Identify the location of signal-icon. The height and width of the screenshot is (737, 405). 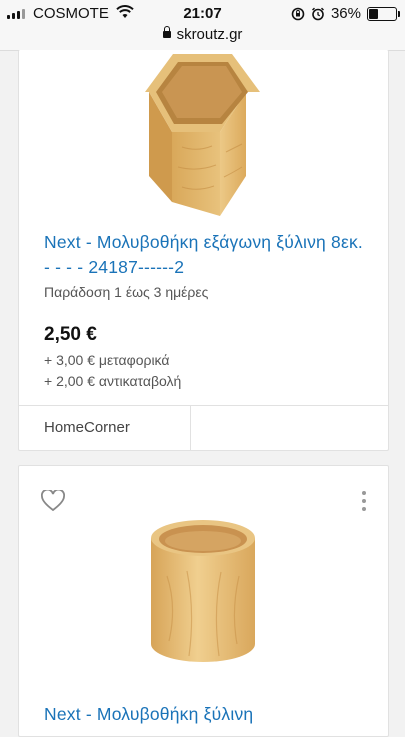
(16, 13).